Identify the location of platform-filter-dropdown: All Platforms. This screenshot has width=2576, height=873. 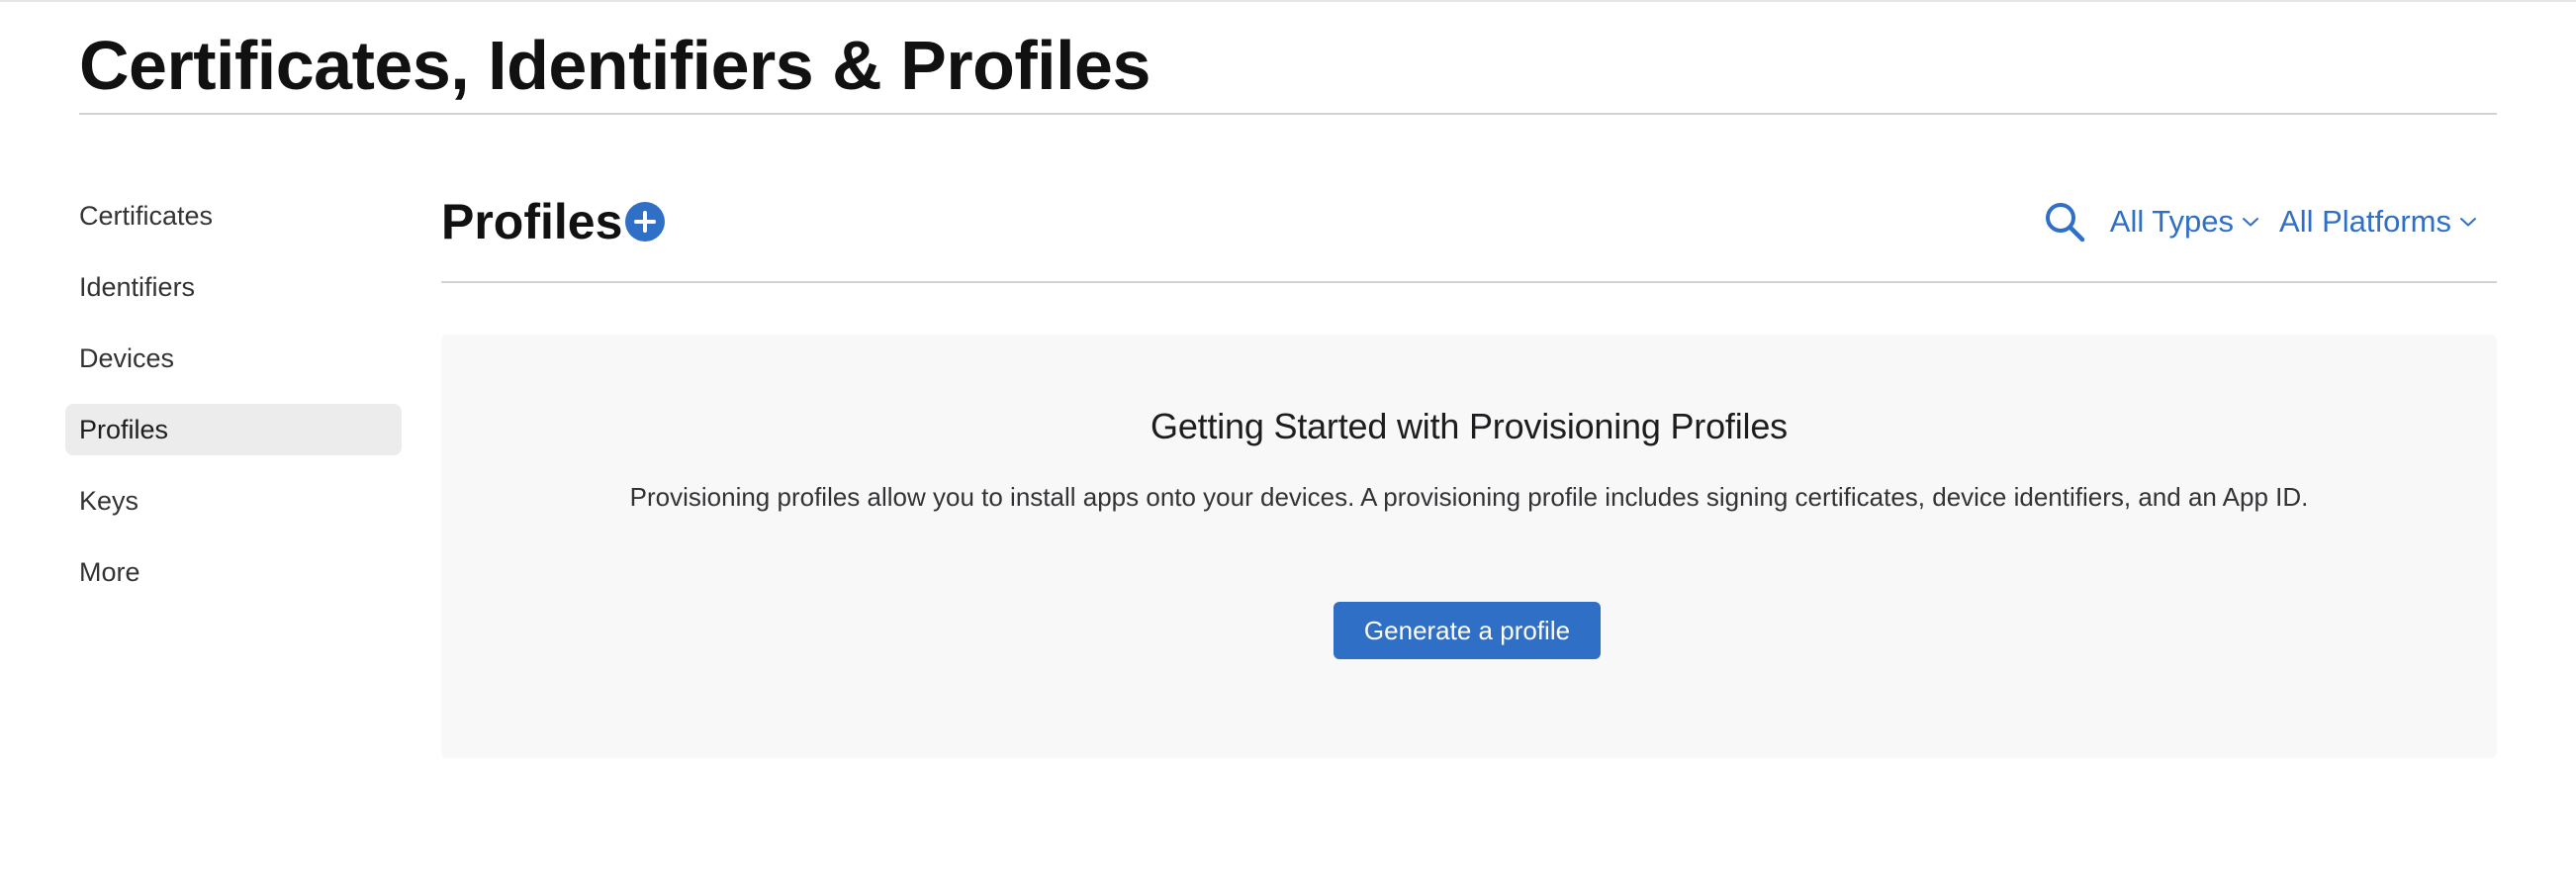
(2378, 222).